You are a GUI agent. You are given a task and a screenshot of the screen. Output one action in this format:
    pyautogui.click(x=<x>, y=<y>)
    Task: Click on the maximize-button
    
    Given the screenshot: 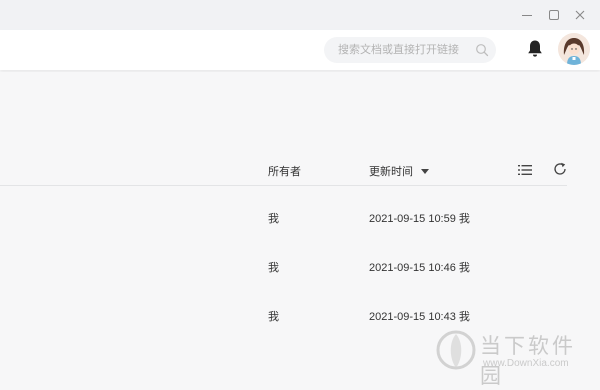 What is the action you would take?
    pyautogui.click(x=554, y=15)
    